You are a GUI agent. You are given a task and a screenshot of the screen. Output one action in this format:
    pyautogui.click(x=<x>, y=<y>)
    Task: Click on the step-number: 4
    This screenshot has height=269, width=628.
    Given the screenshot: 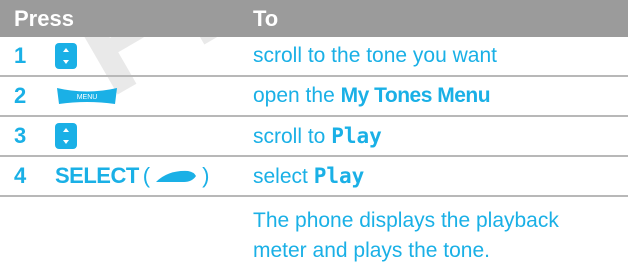 What is the action you would take?
    pyautogui.click(x=20, y=175)
    